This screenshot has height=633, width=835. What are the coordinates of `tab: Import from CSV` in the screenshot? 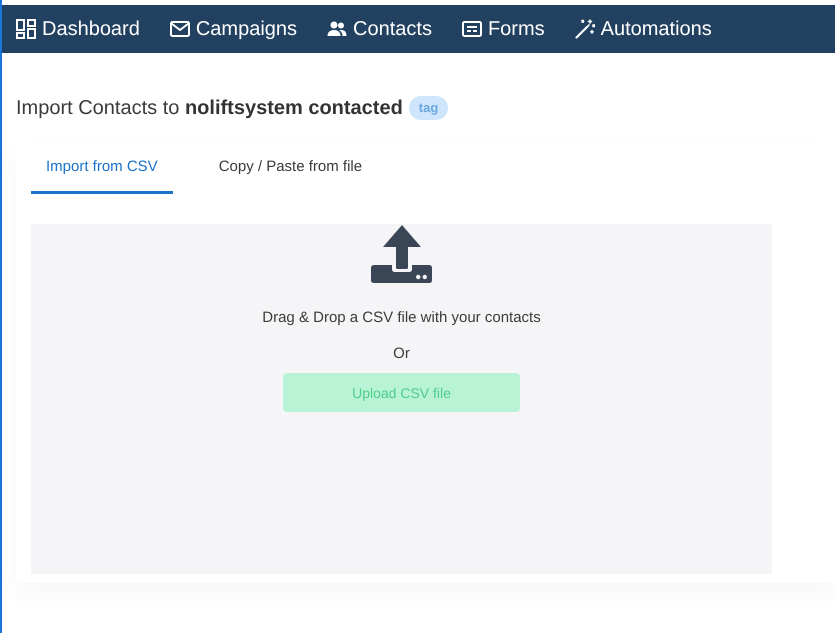 It's located at (102, 168).